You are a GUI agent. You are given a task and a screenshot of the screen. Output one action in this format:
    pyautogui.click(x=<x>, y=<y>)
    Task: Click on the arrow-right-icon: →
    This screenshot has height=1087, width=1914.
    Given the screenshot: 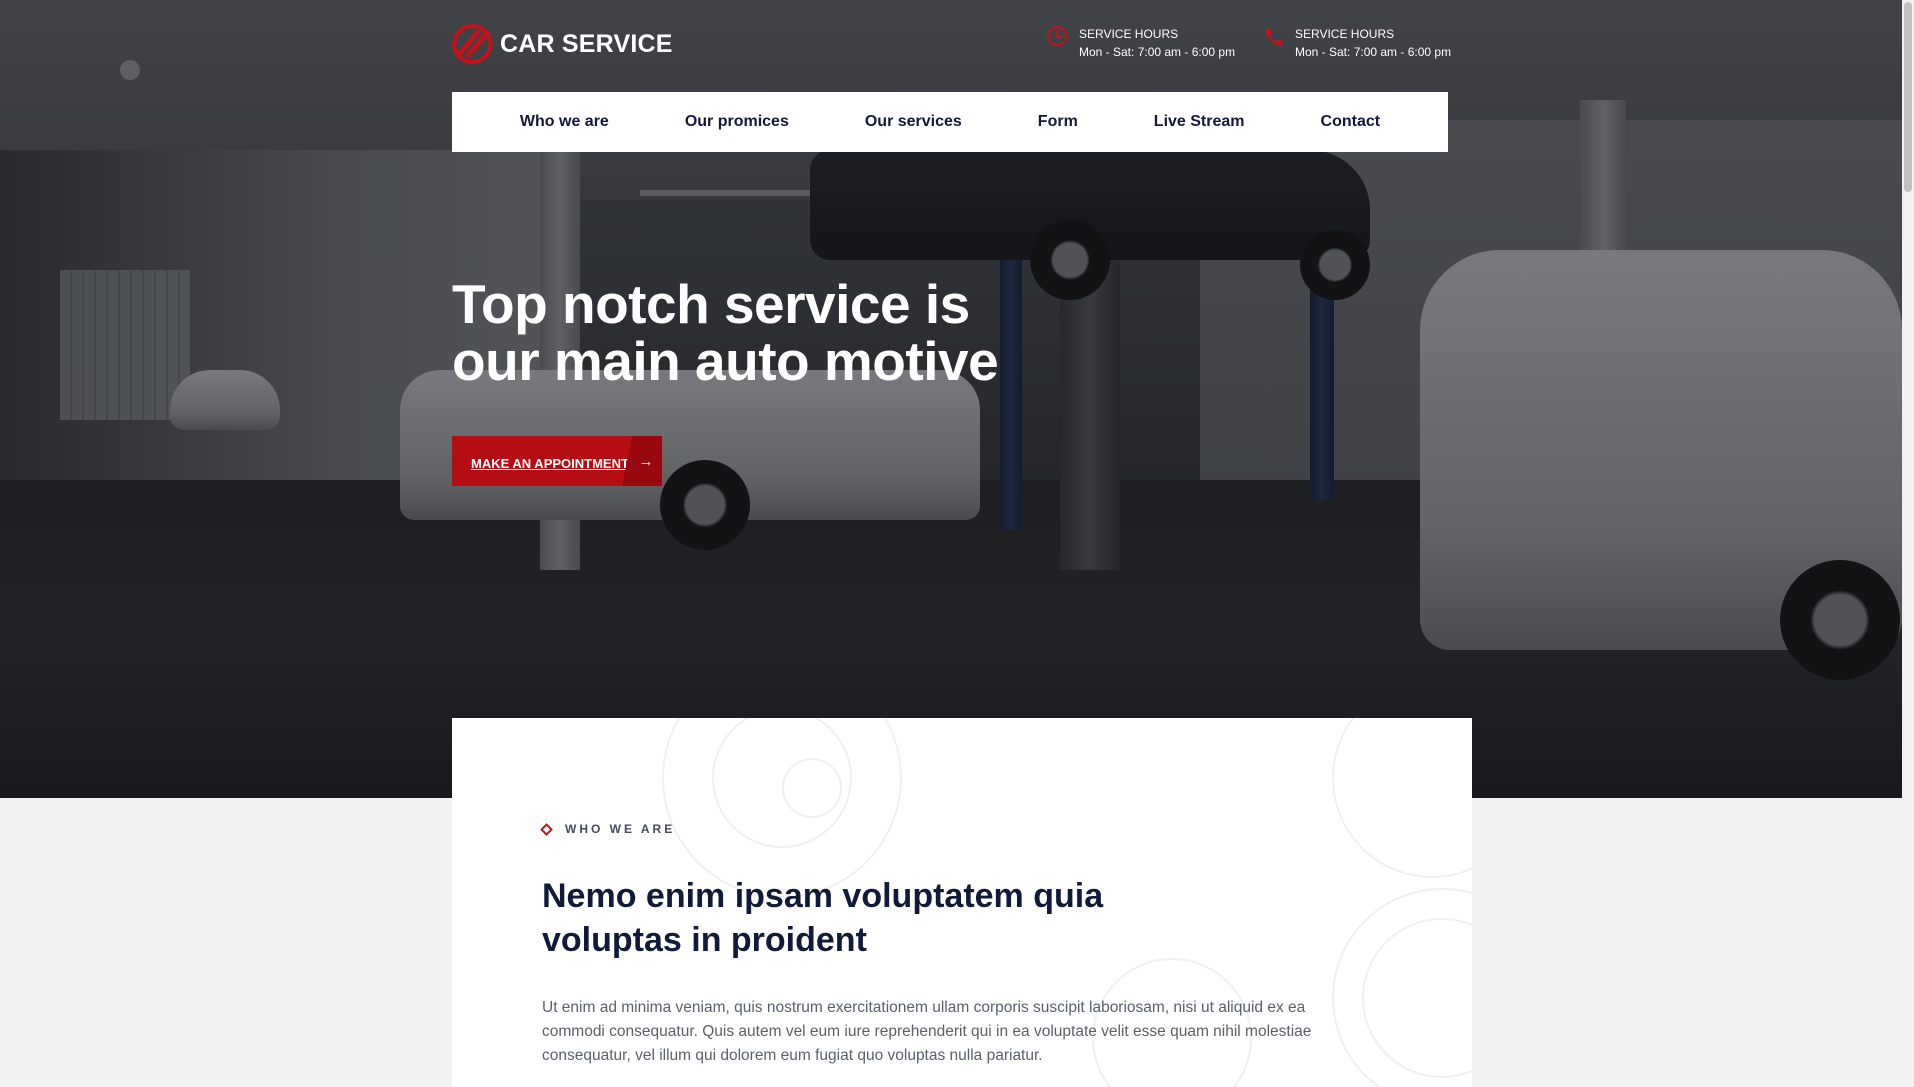 What is the action you would take?
    pyautogui.click(x=642, y=461)
    